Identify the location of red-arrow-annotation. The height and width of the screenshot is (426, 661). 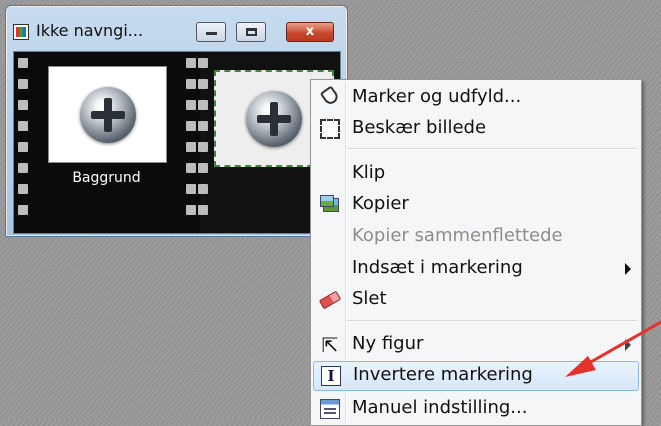
(613, 348).